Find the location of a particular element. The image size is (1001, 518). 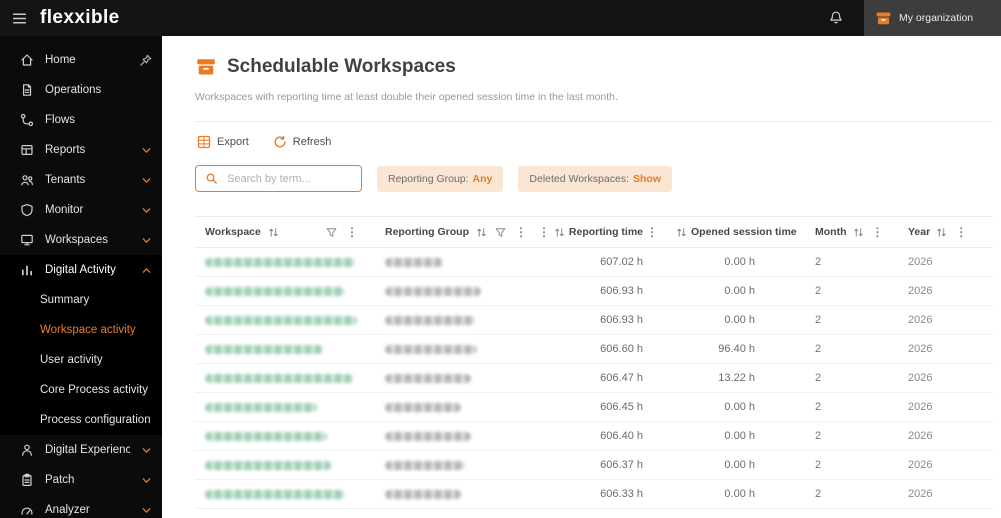

table-row: 606.47 h 13.22 h 2 2026 is located at coordinates (594, 378).